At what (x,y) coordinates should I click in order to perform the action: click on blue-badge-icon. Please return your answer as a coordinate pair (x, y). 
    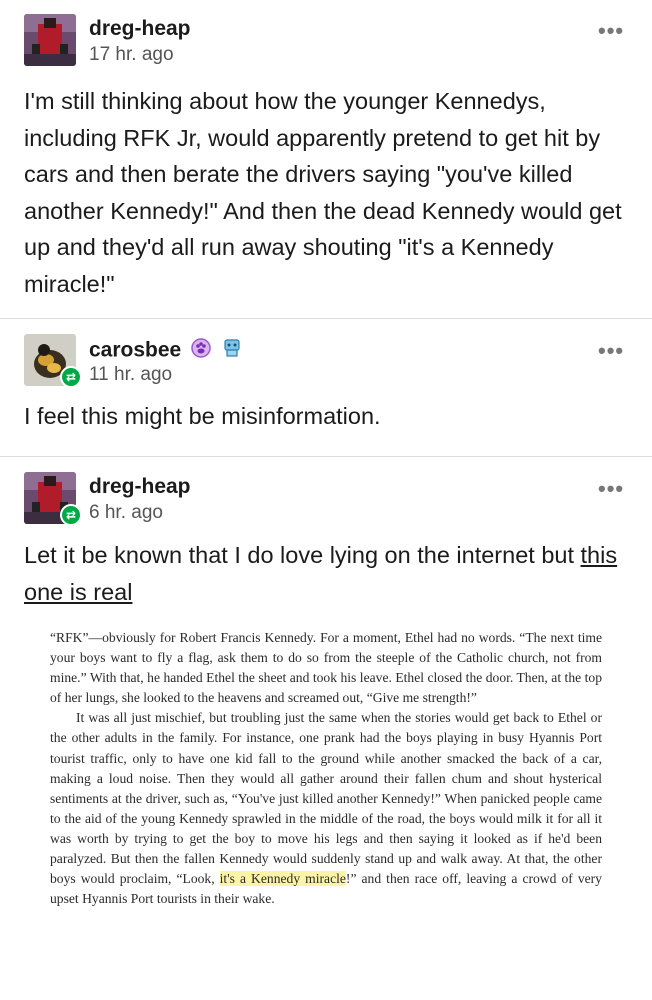
    Looking at the image, I should click on (232, 351).